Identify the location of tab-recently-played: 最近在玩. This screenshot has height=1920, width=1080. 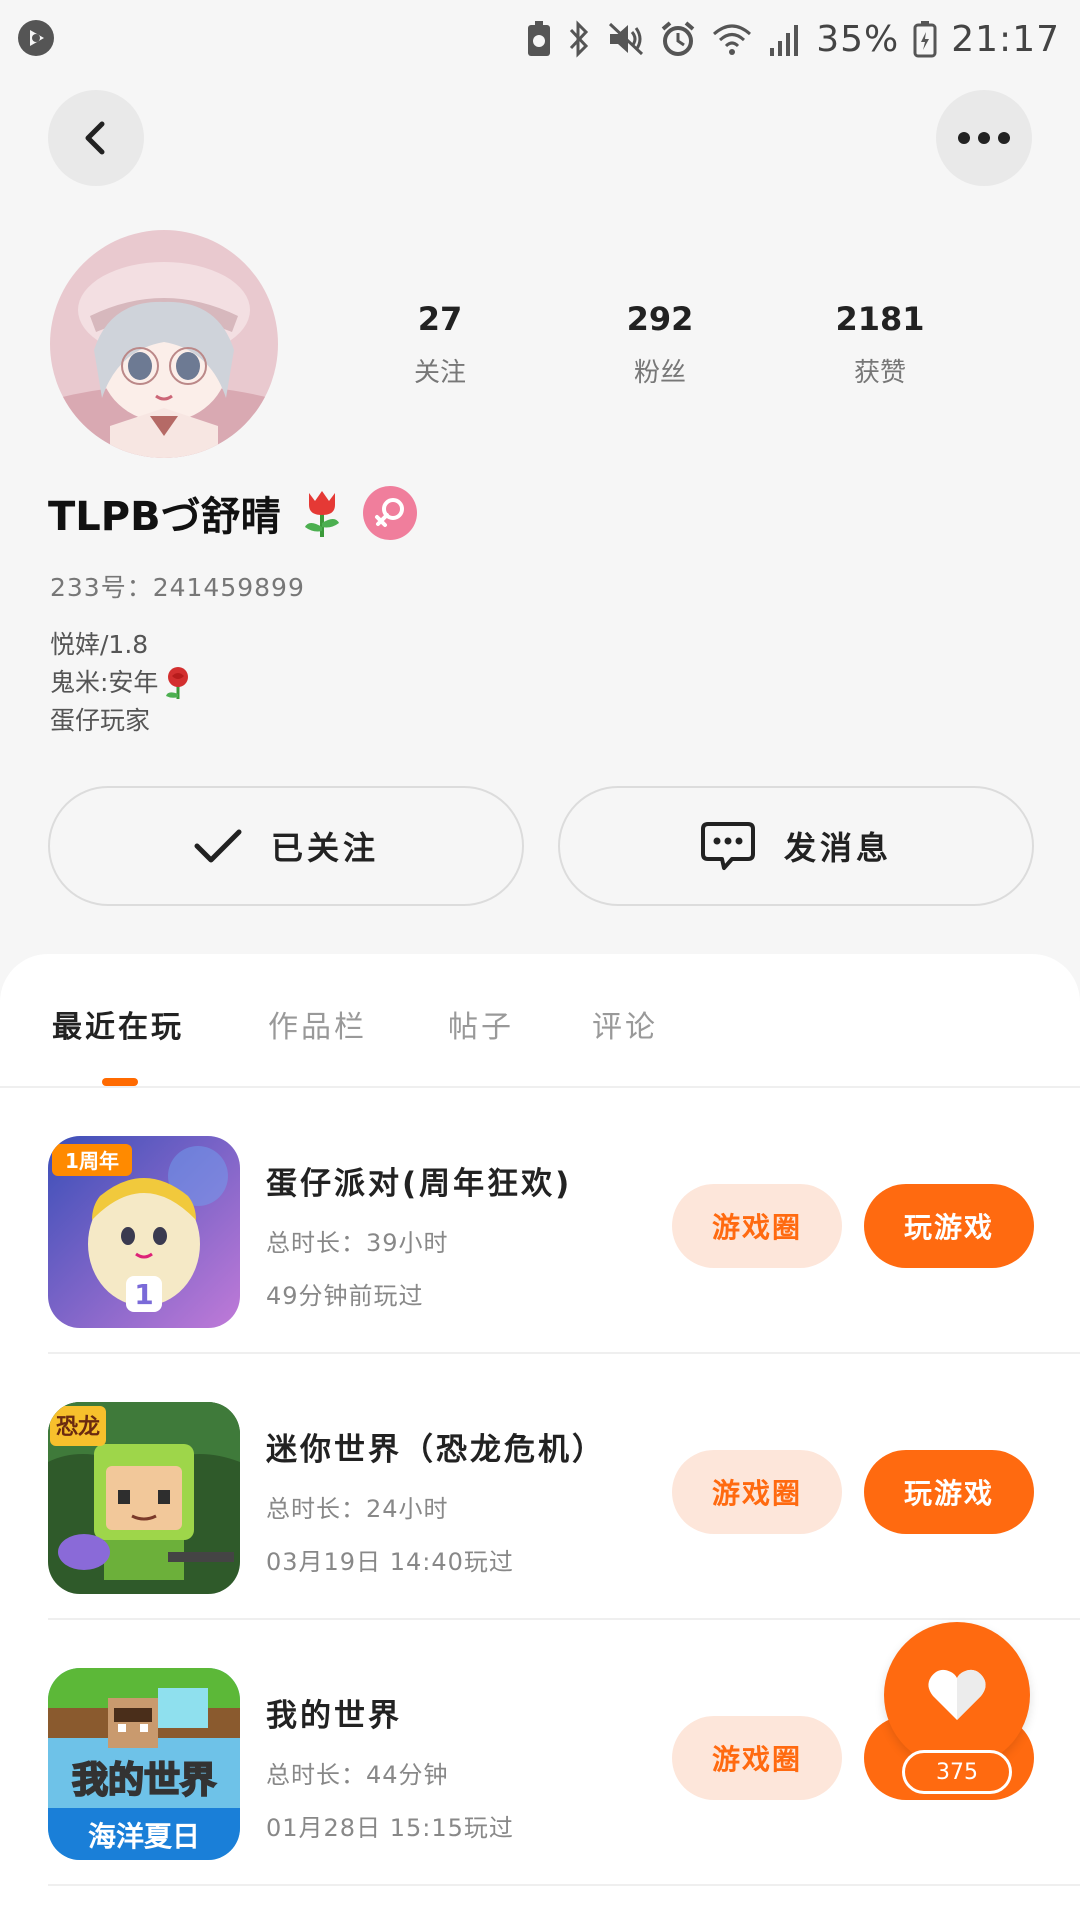
(118, 1024).